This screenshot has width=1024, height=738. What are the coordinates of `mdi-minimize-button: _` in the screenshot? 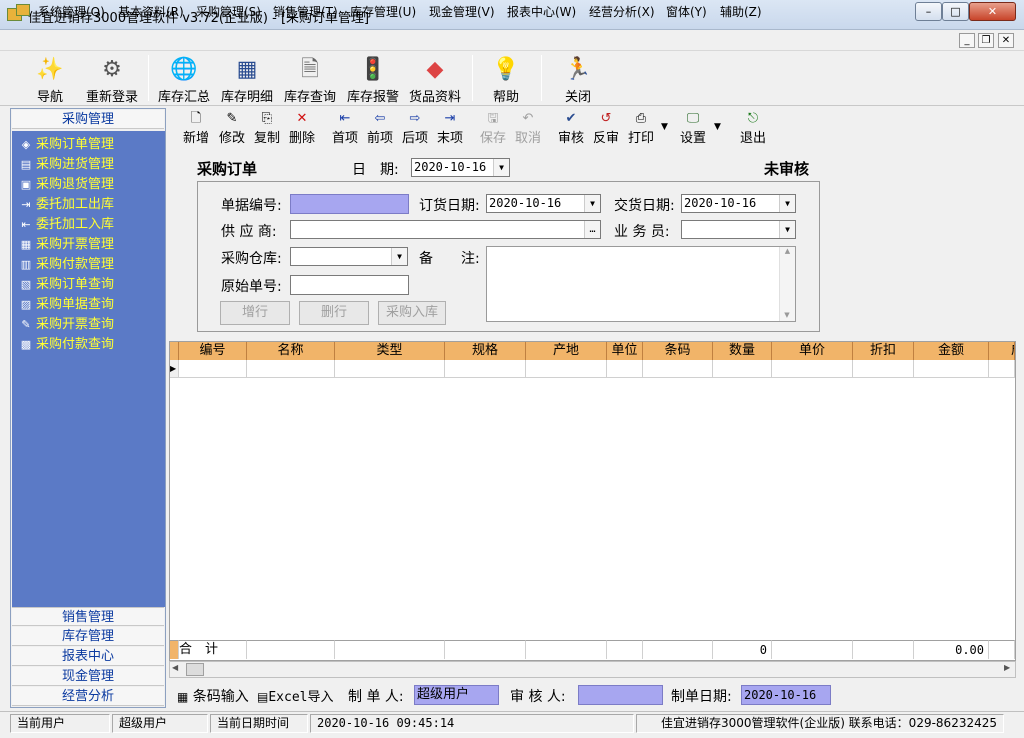 It's located at (967, 40).